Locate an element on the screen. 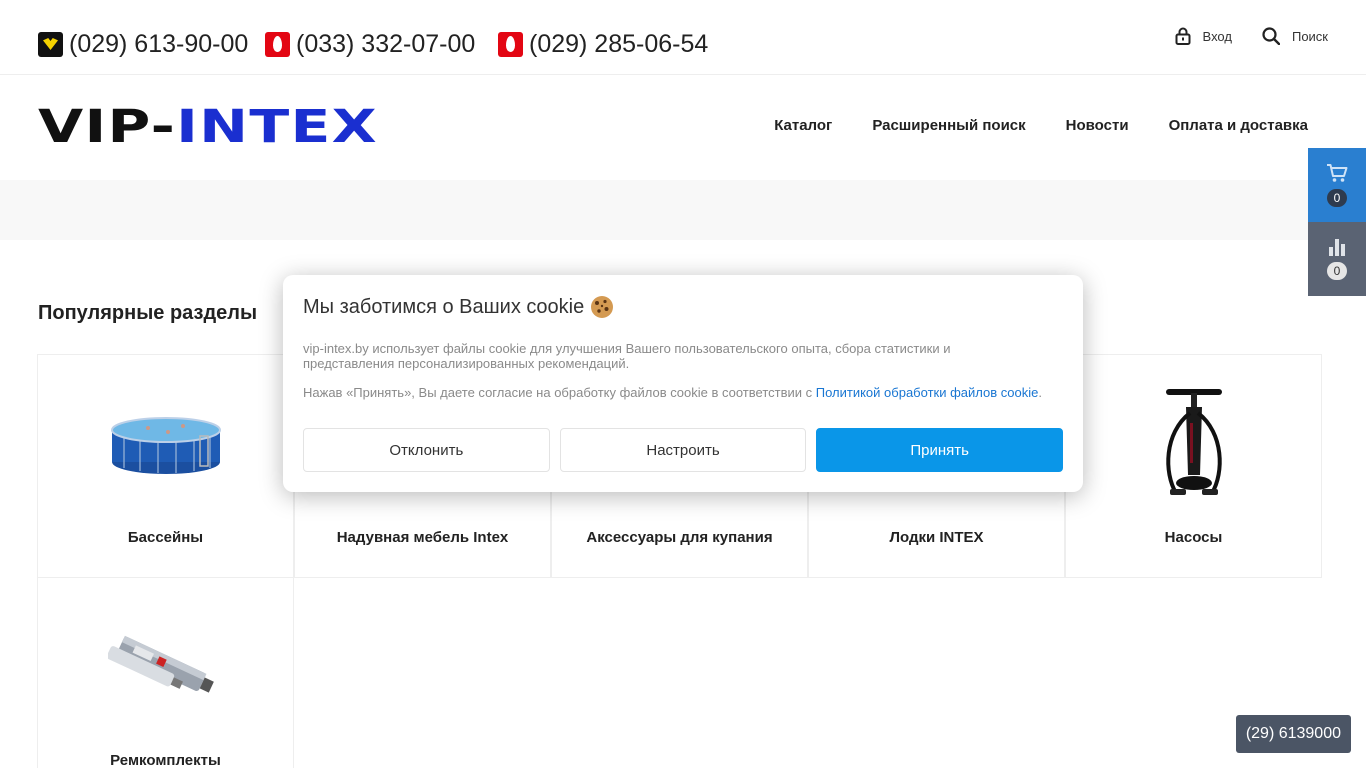  nav-news: Новости is located at coordinates (1097, 125).